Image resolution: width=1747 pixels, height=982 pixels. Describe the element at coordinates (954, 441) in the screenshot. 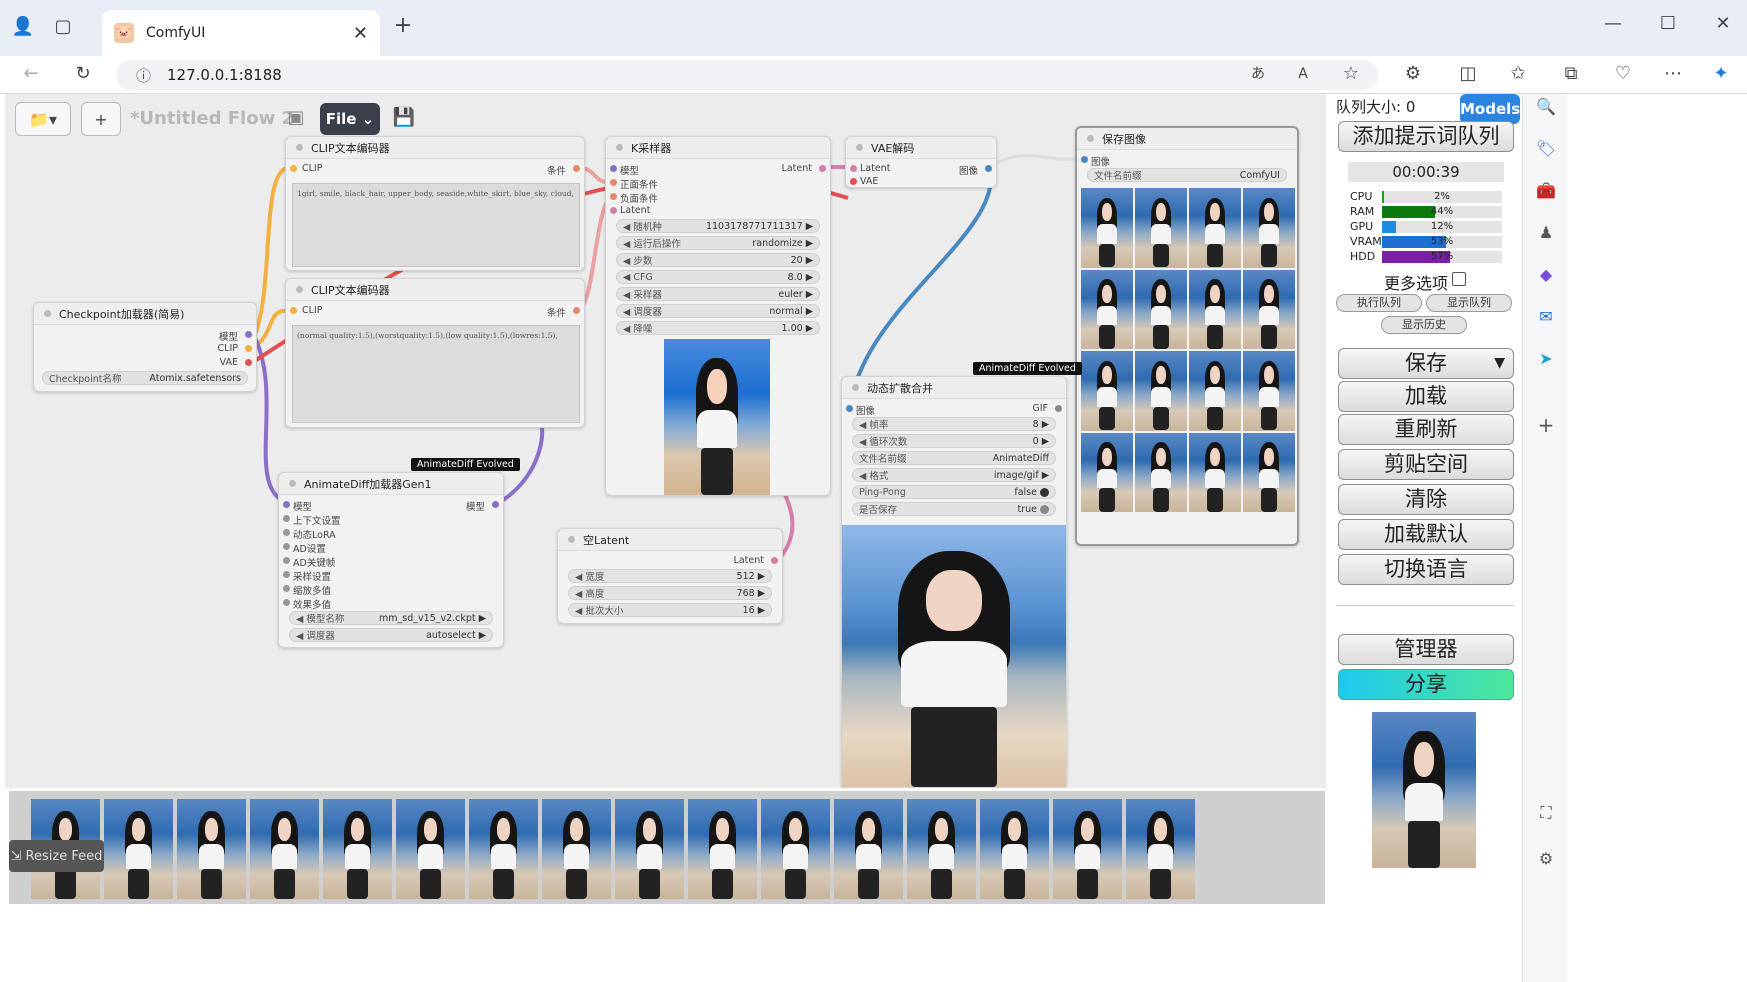

I see `loop-count-widget: ◀ 循环次数 0 ▶` at that location.